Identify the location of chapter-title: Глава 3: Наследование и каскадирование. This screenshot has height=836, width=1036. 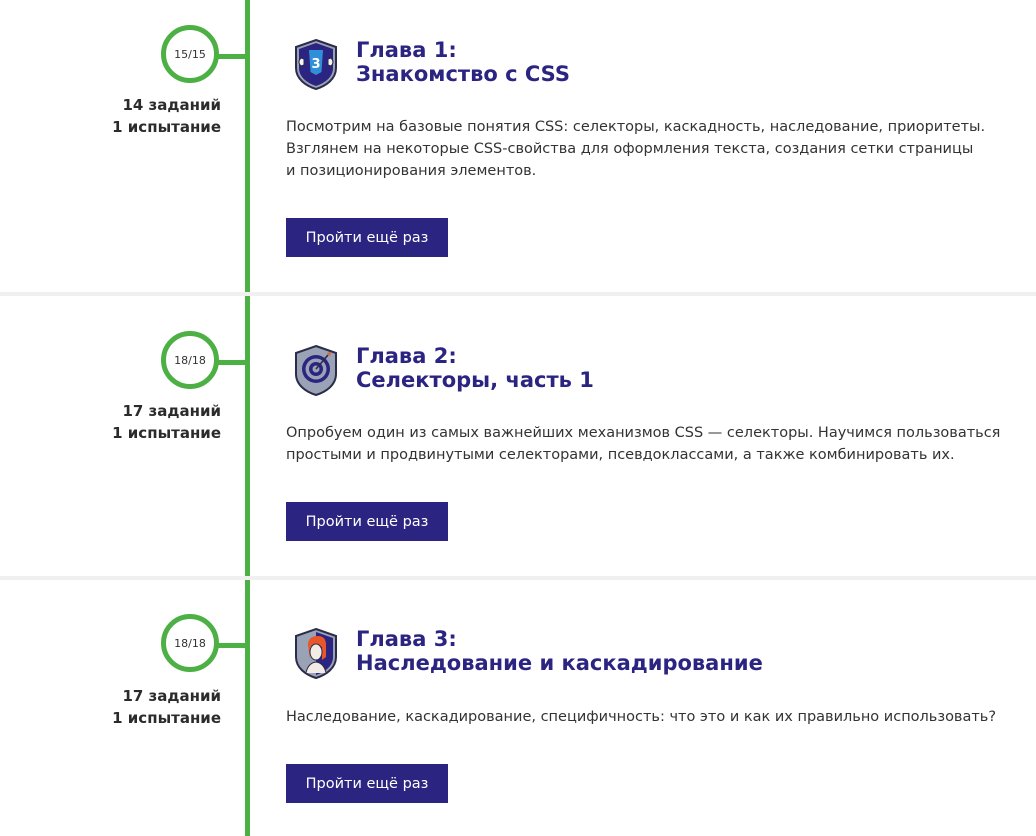
(559, 651).